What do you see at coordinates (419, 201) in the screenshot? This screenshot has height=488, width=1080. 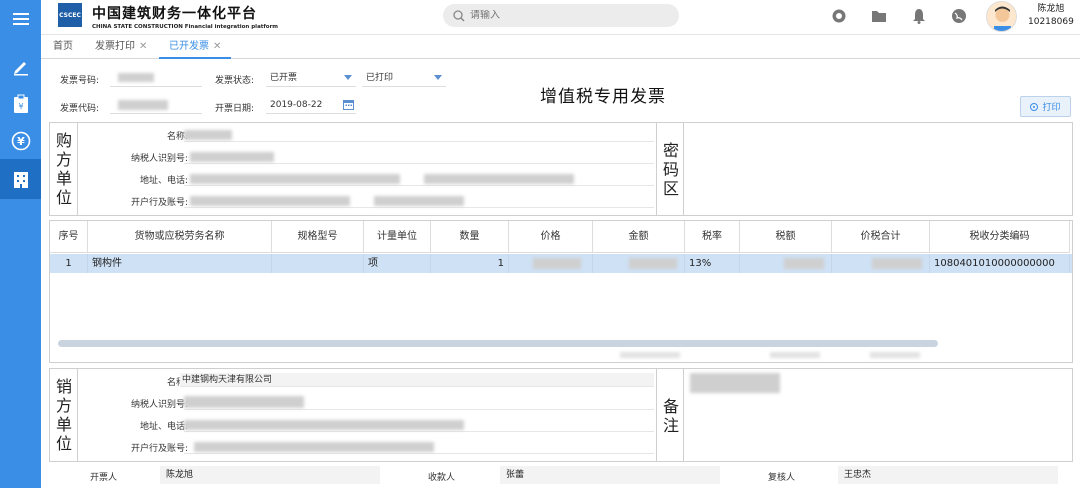 I see `buyer-bank-field` at bounding box center [419, 201].